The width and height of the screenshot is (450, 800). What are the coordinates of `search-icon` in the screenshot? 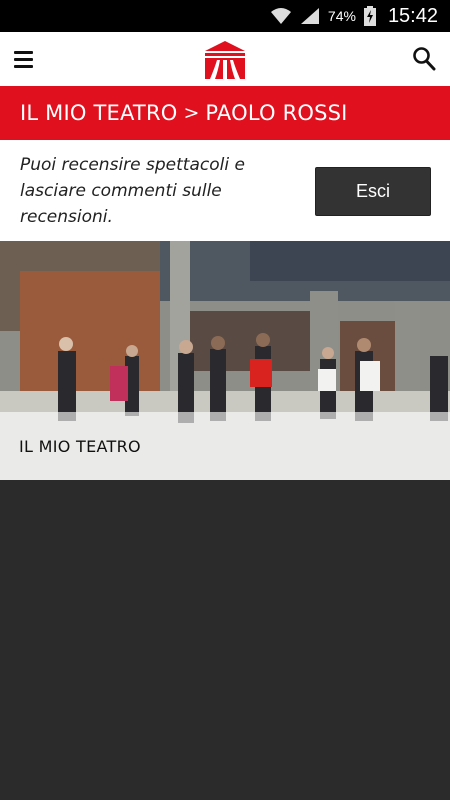 It's located at (424, 59).